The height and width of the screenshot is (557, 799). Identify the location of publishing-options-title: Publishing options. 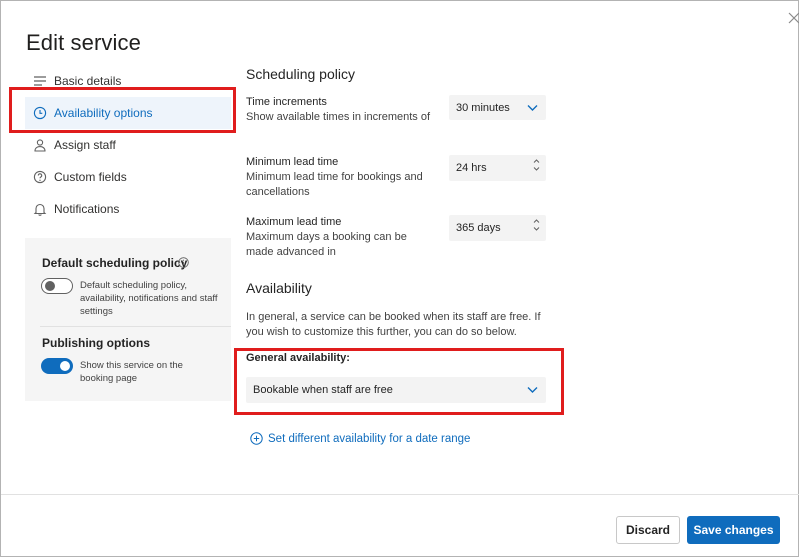
(96, 343).